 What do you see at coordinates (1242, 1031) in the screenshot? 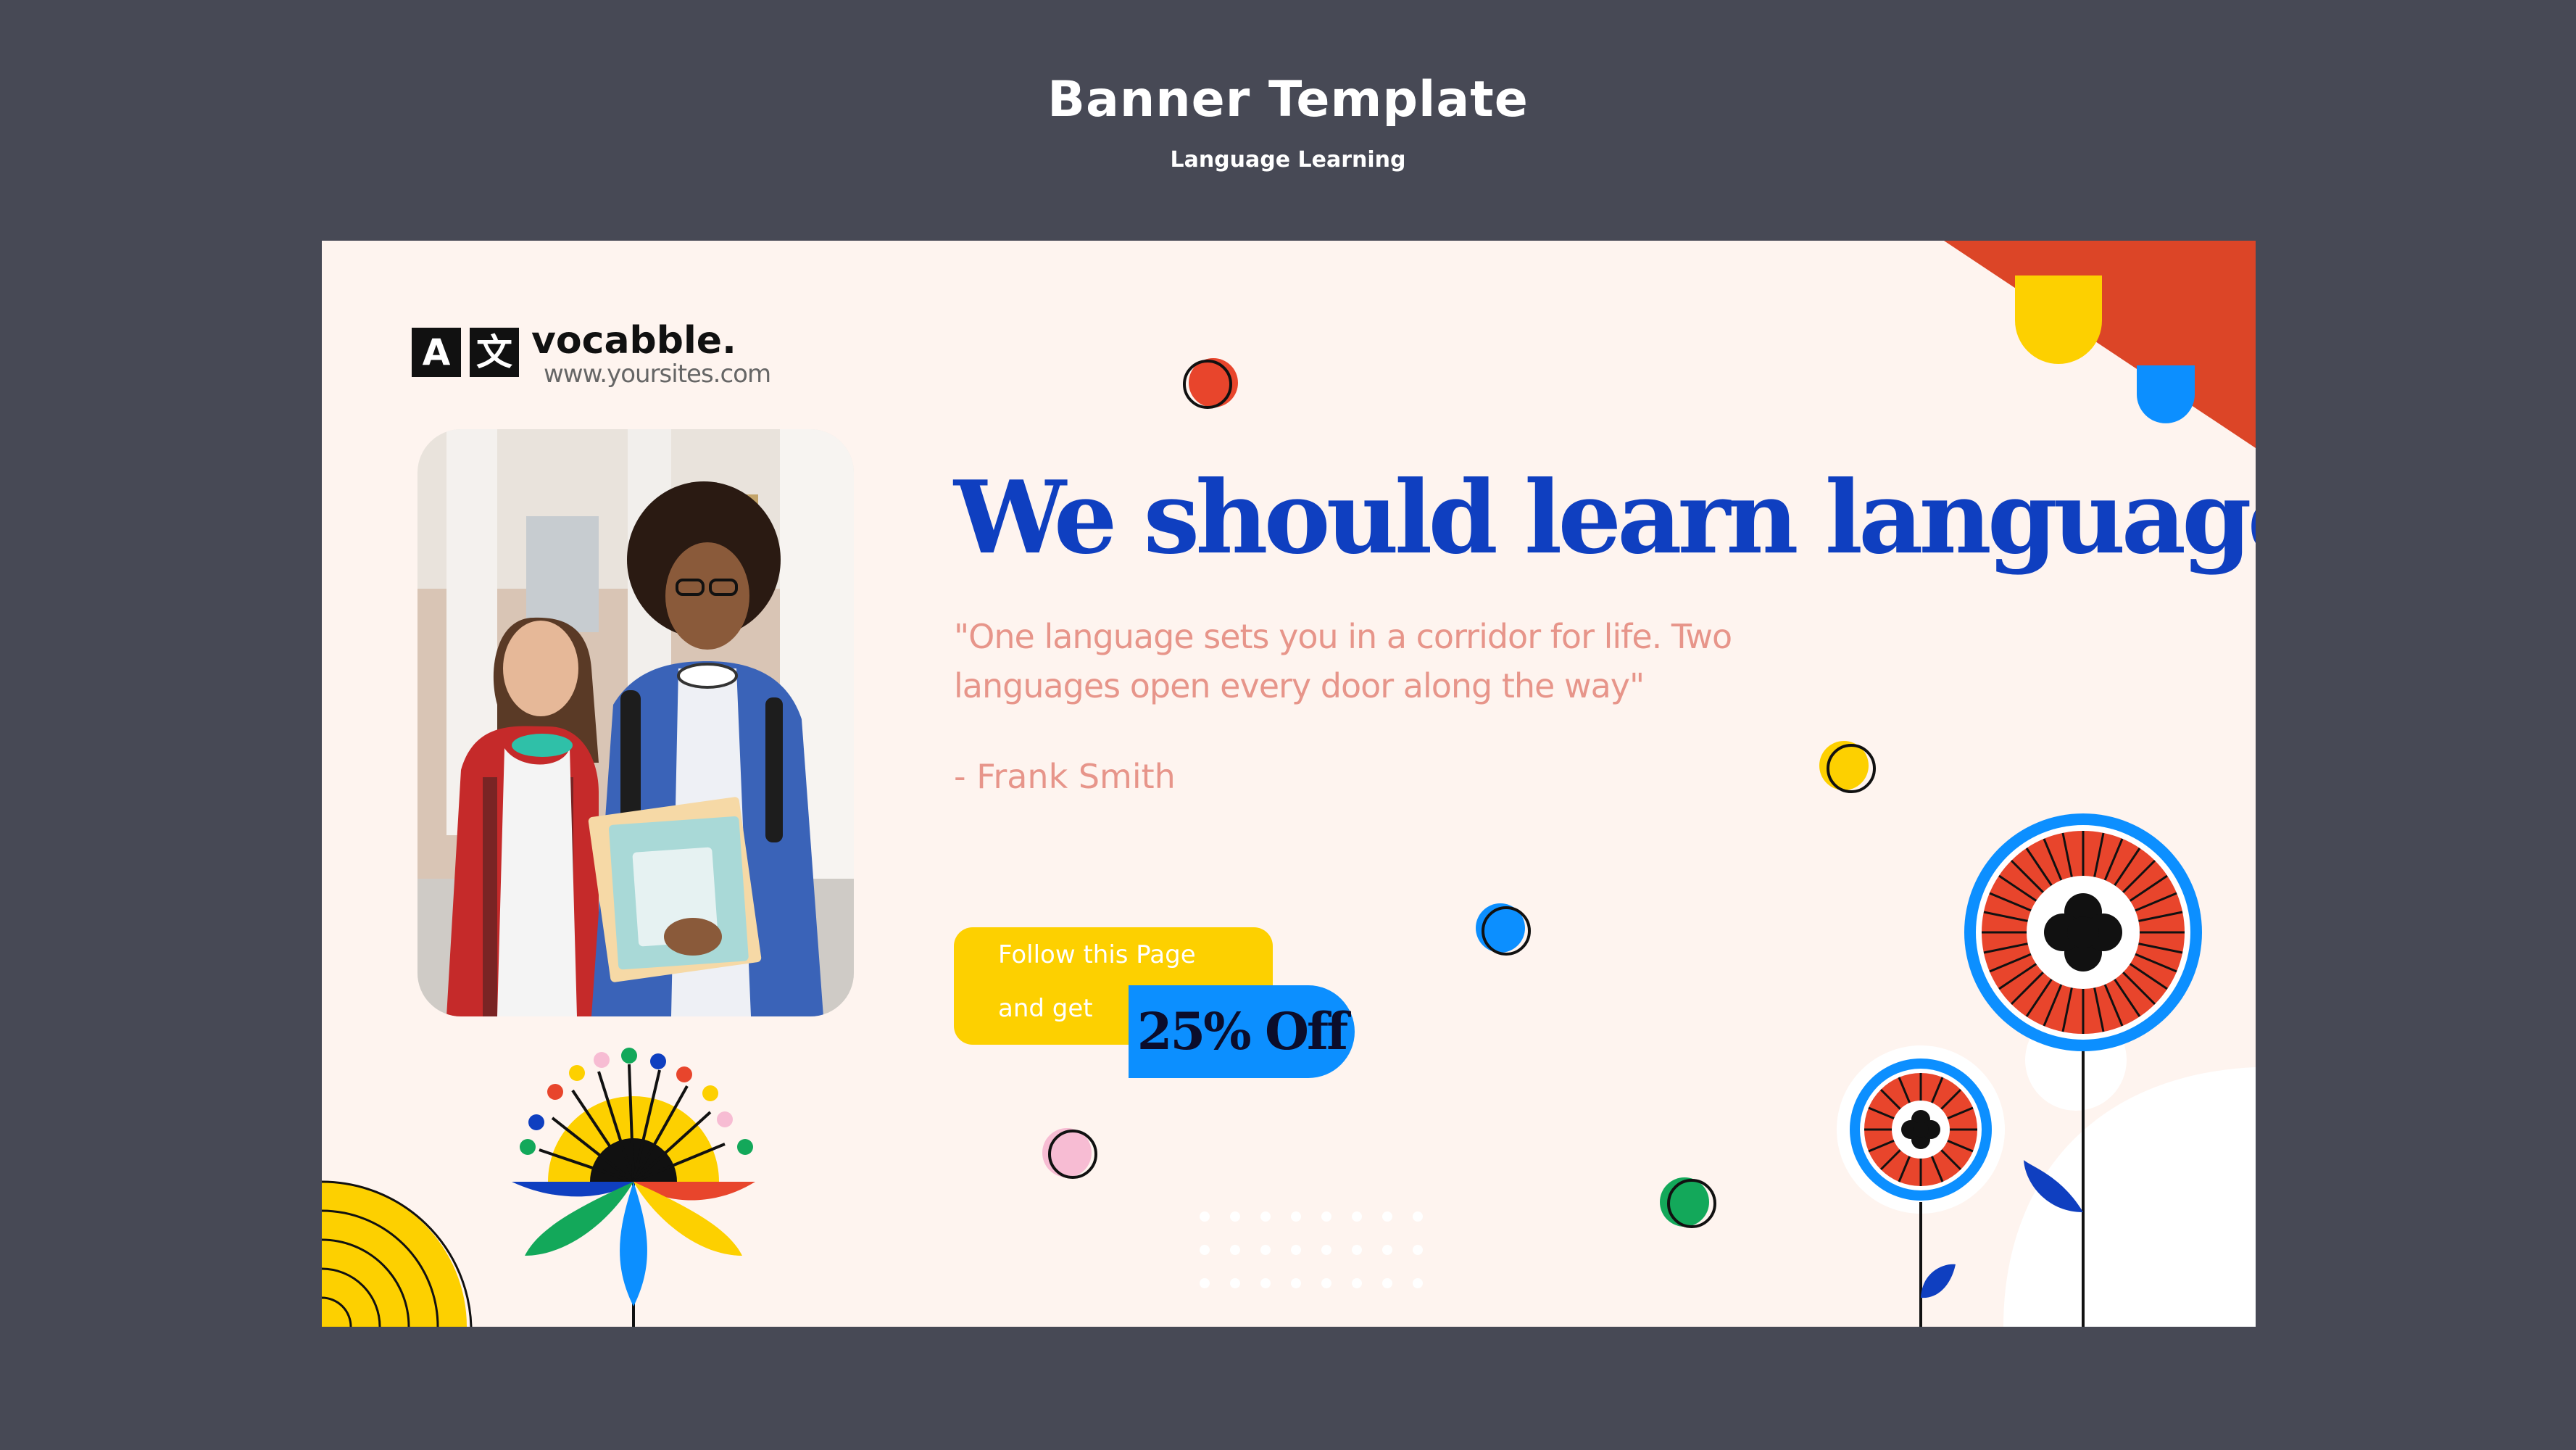
I see `discount-badge: 25% Off` at bounding box center [1242, 1031].